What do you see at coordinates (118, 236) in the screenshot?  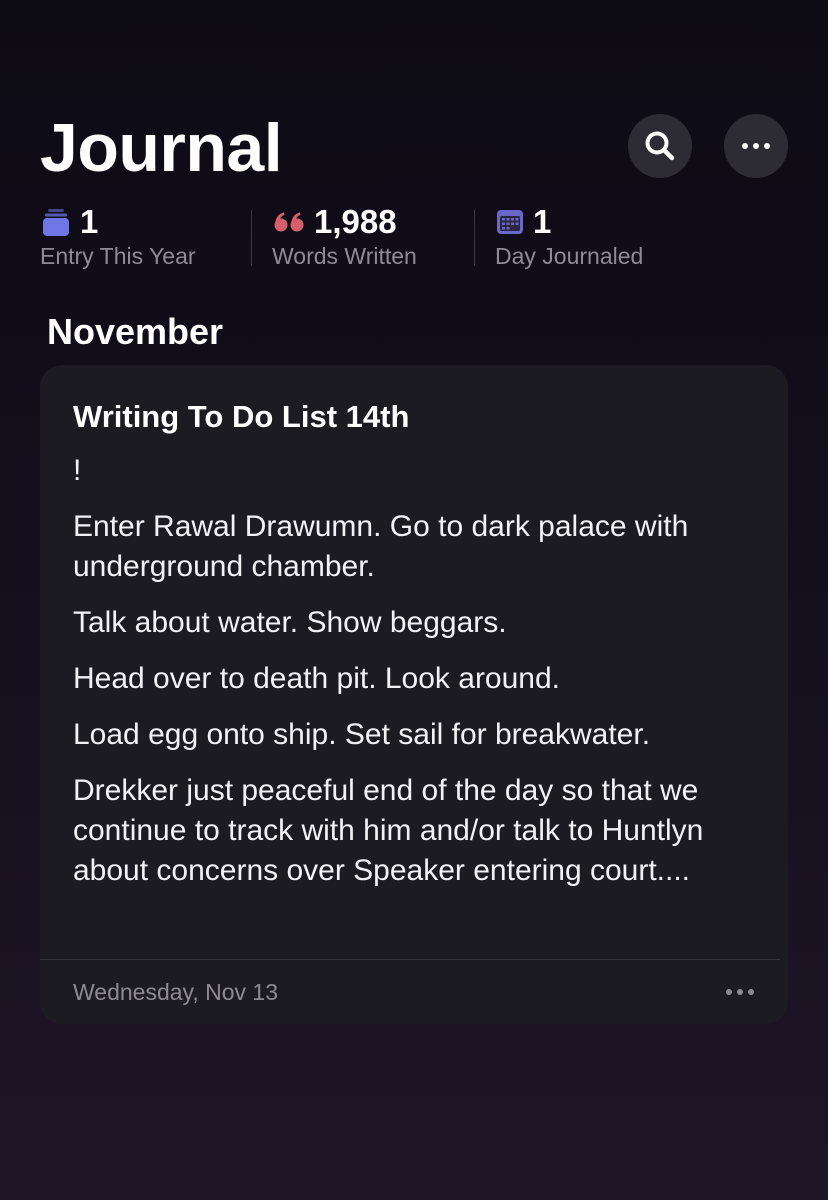 I see `stat-entries: 1 Entry This Year` at bounding box center [118, 236].